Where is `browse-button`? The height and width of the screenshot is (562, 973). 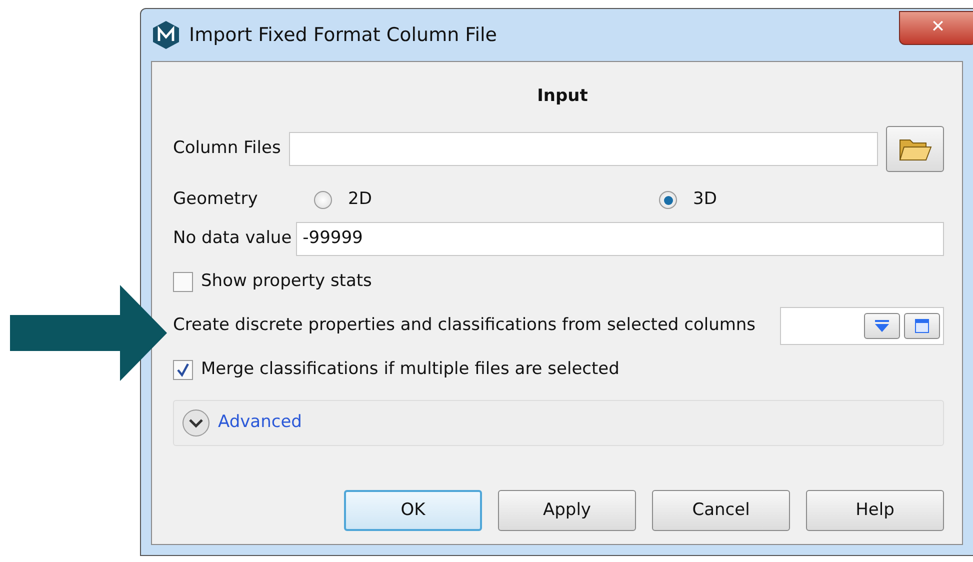 browse-button is located at coordinates (915, 149).